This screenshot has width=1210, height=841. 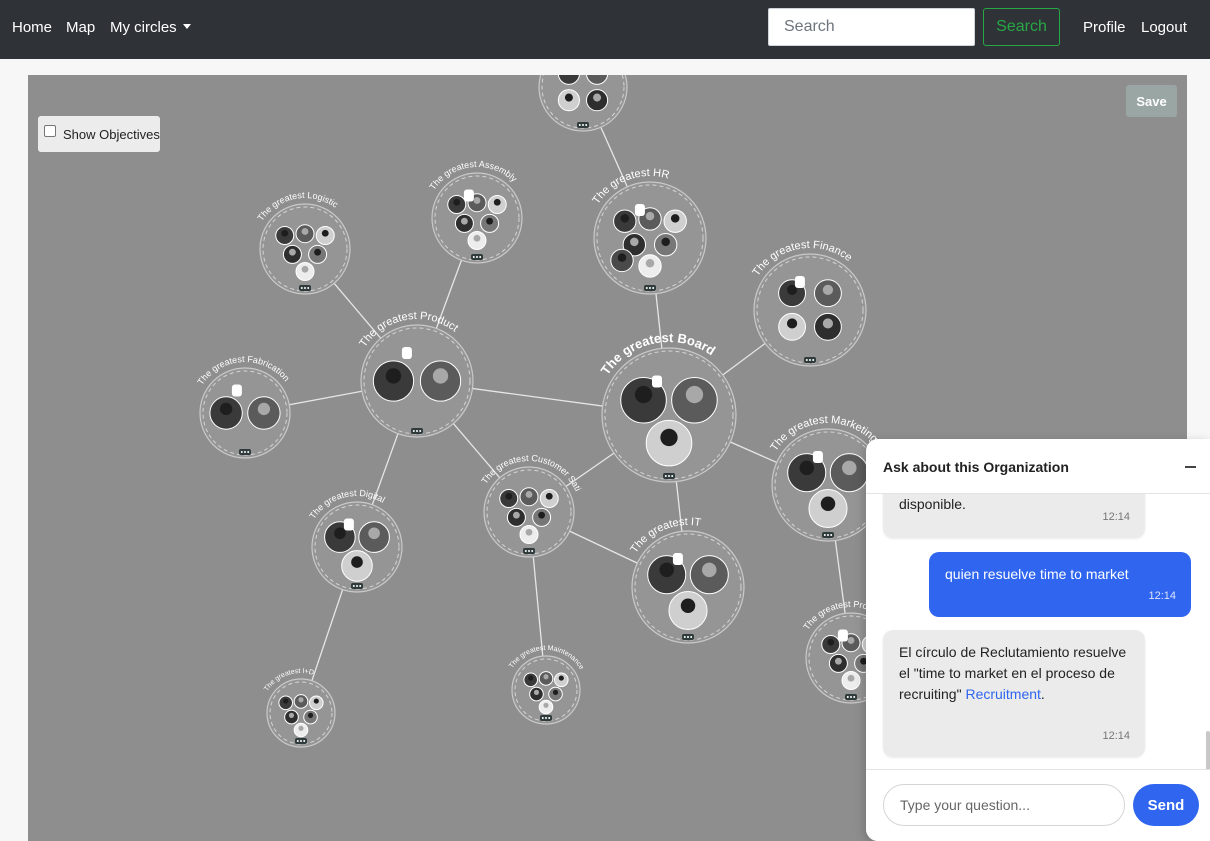 What do you see at coordinates (80, 28) in the screenshot?
I see `nav-map-link: Map` at bounding box center [80, 28].